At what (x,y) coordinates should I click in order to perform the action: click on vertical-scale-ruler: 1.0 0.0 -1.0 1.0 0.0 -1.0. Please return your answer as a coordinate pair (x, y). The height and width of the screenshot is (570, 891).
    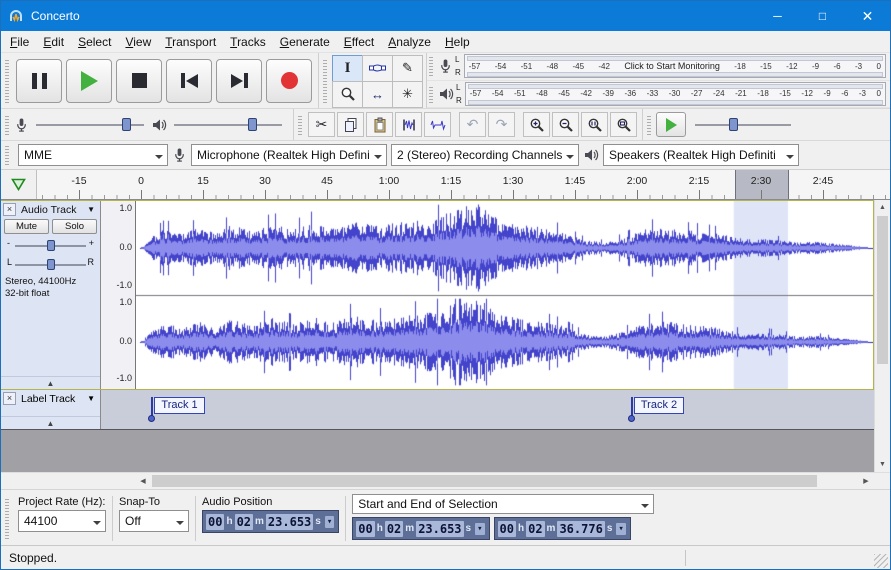
    Looking at the image, I should click on (118, 295).